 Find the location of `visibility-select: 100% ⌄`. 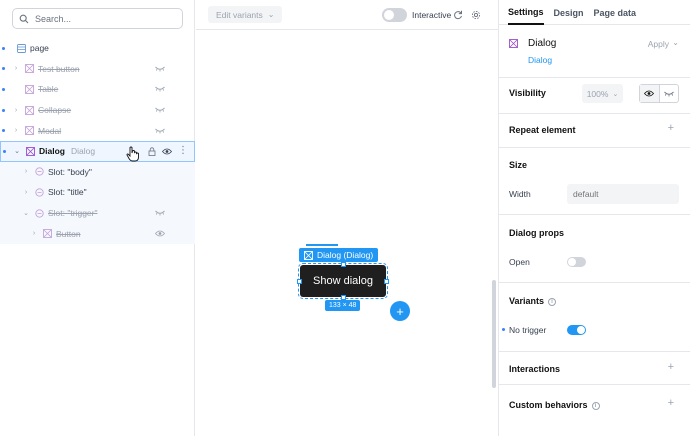

visibility-select: 100% ⌄ is located at coordinates (602, 93).